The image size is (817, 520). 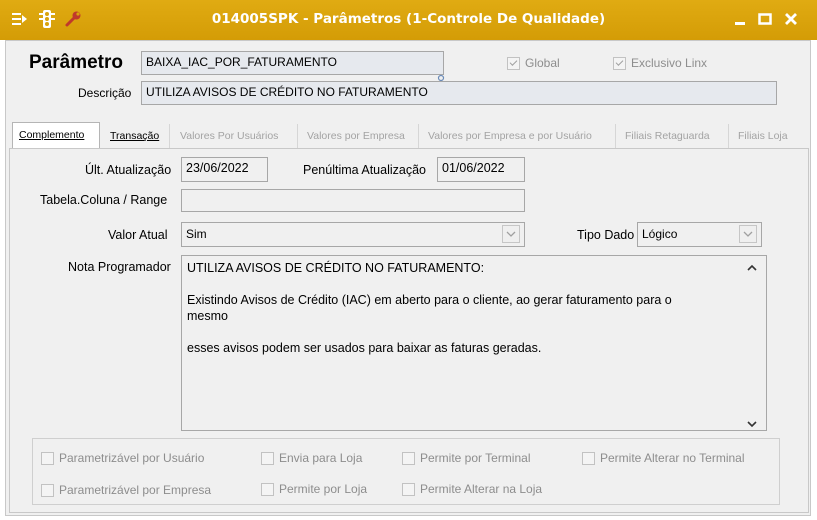 What do you see at coordinates (606, 235) in the screenshot?
I see `tipo-dado-label: Tipo Dado` at bounding box center [606, 235].